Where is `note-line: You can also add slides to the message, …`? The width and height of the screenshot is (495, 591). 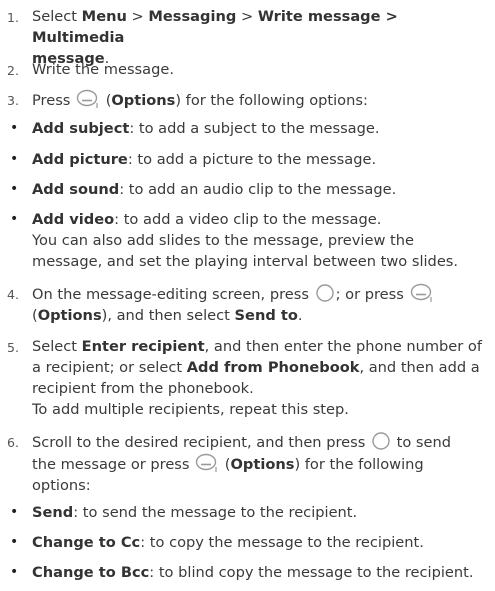
note-line: You can also add slides to the message, … is located at coordinates (223, 240).